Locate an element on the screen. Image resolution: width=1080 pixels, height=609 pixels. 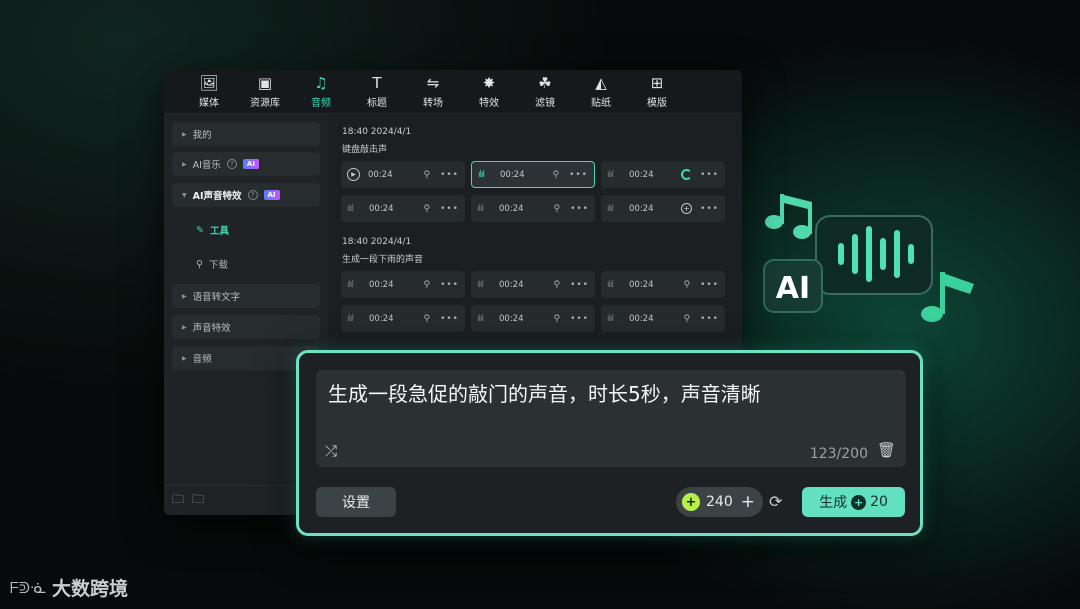
tab-filters: ☘ 滤镜 is located at coordinates (545, 92).